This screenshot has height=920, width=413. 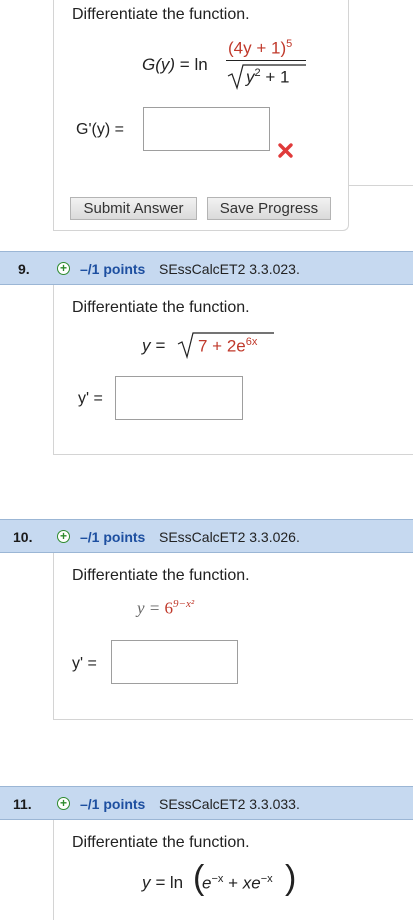 I want to click on formula-exponent: 9−x², so click(x=184, y=604).